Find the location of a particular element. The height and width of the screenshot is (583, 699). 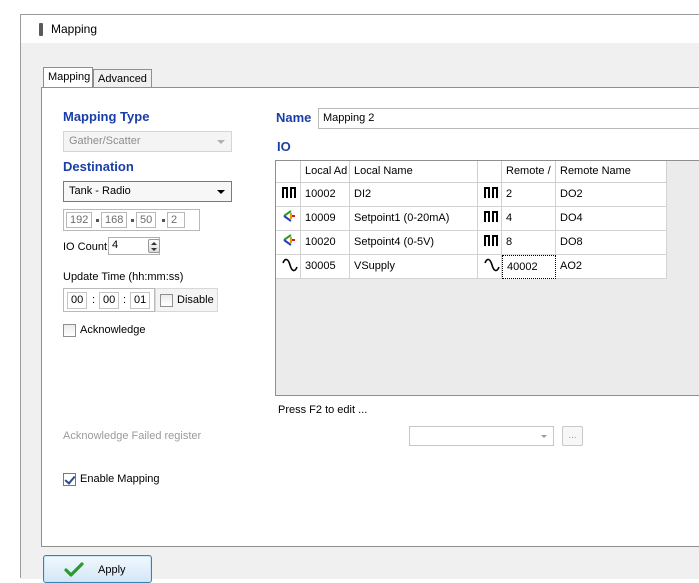

checkmark-icon is located at coordinates (74, 571).